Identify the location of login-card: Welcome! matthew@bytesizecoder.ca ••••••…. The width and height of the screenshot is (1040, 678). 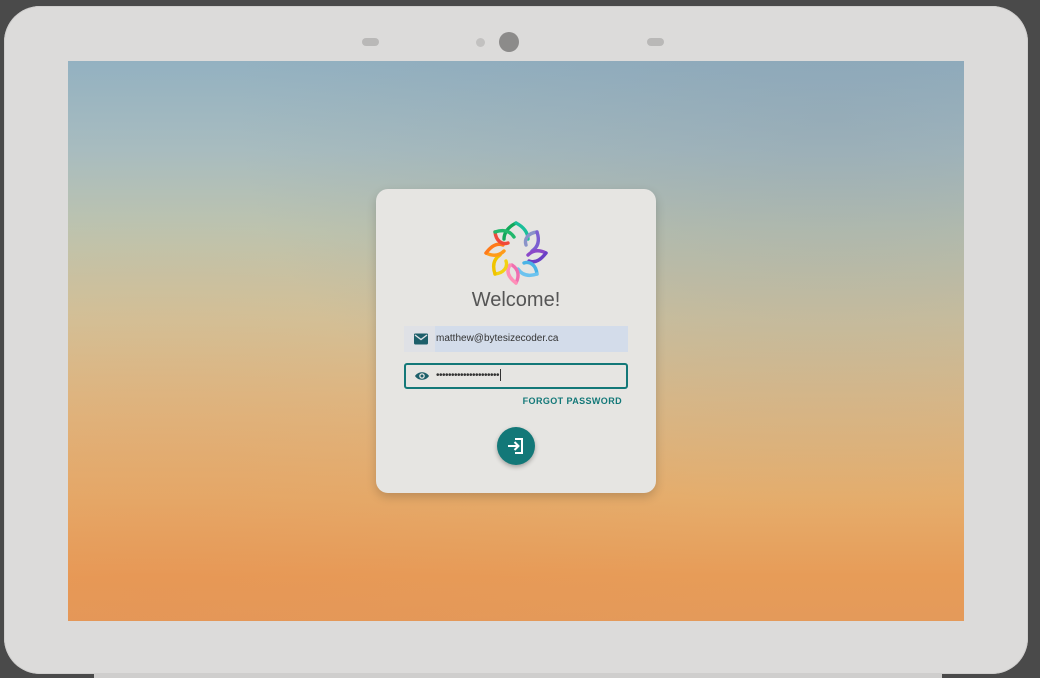
(516, 341).